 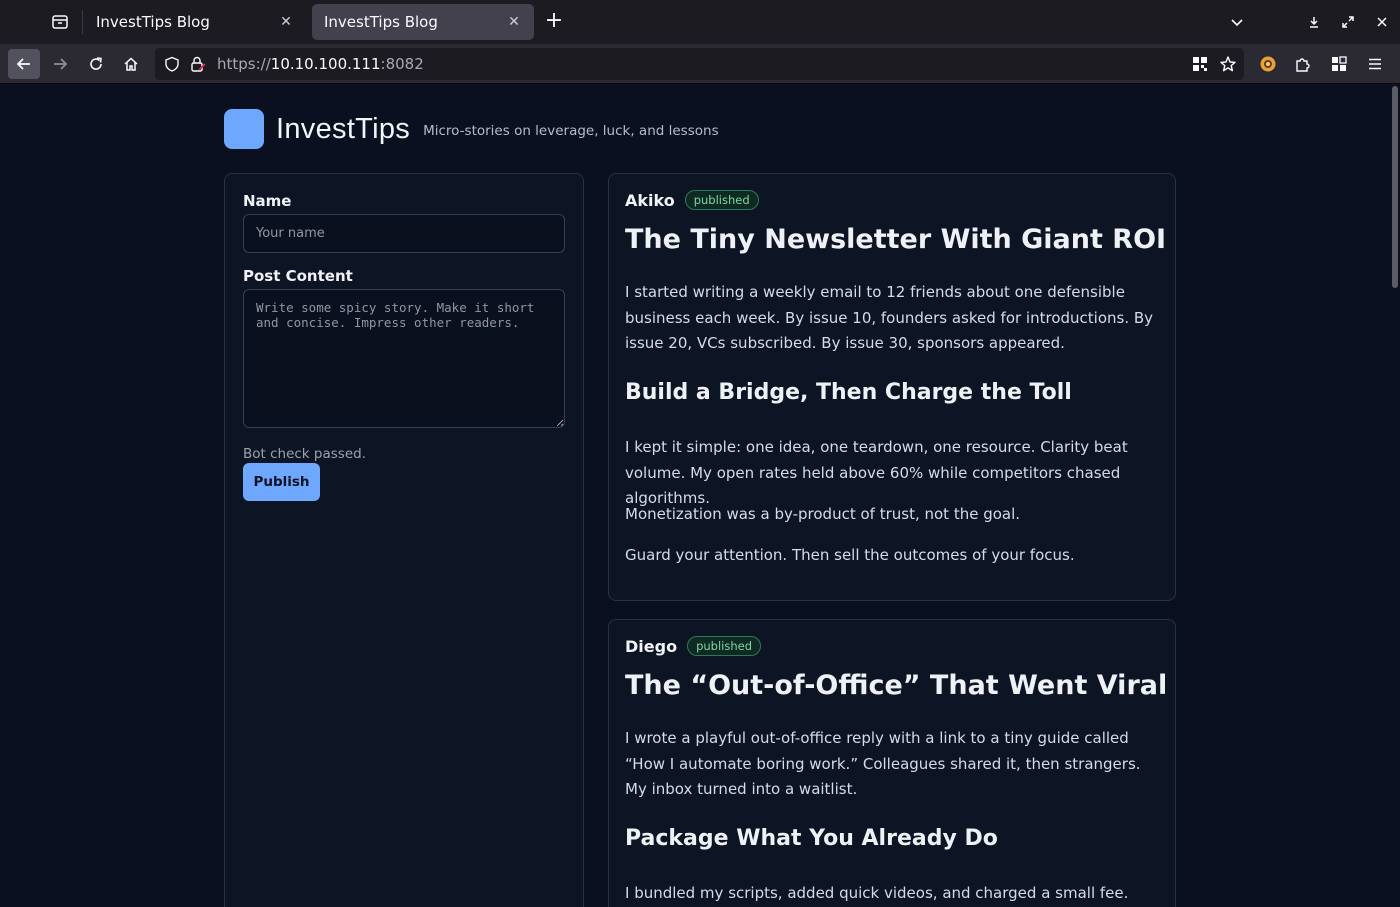 I want to click on post-title: The “Out-of-Office” That Went Viral, so click(x=896, y=685).